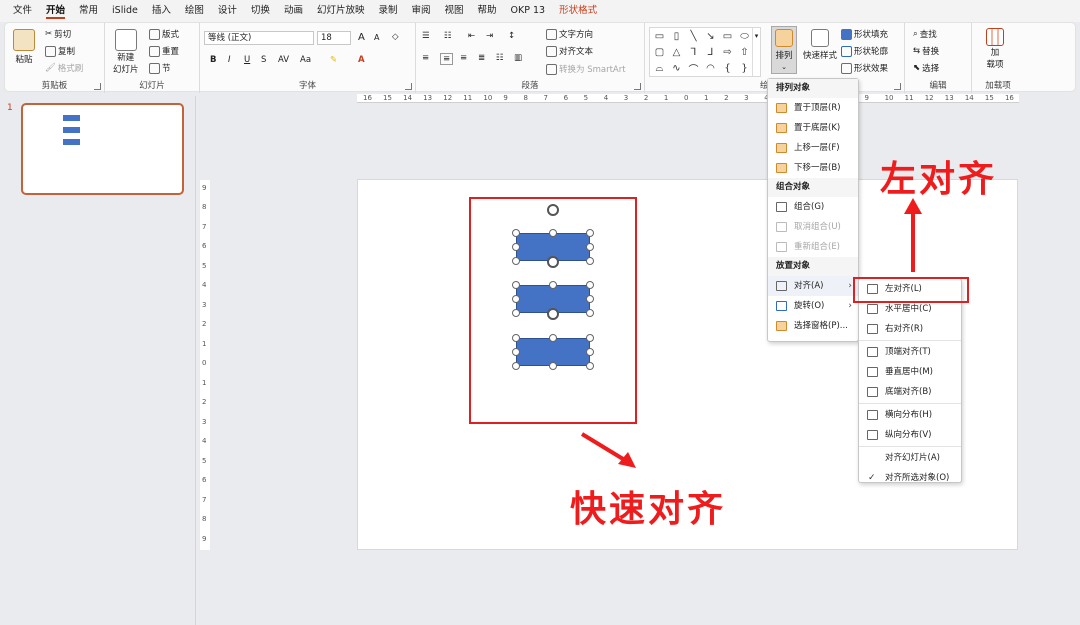 The height and width of the screenshot is (625, 1080). I want to click on triangle-shape-icon: △, so click(676, 52).